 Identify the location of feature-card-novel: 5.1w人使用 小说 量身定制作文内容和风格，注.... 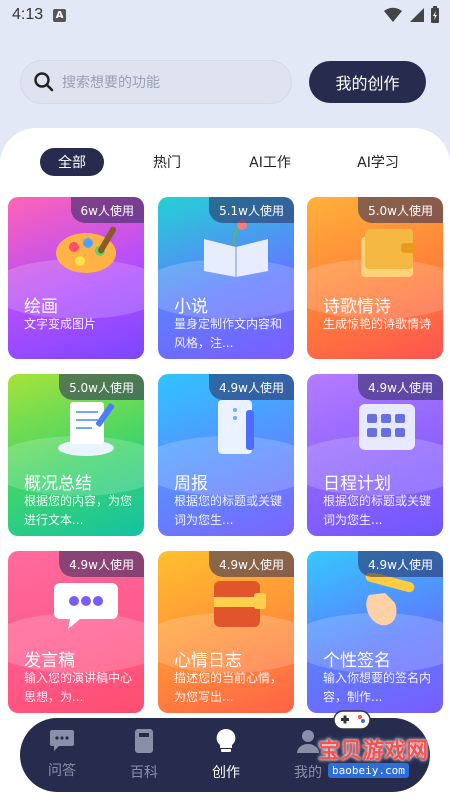
(226, 278).